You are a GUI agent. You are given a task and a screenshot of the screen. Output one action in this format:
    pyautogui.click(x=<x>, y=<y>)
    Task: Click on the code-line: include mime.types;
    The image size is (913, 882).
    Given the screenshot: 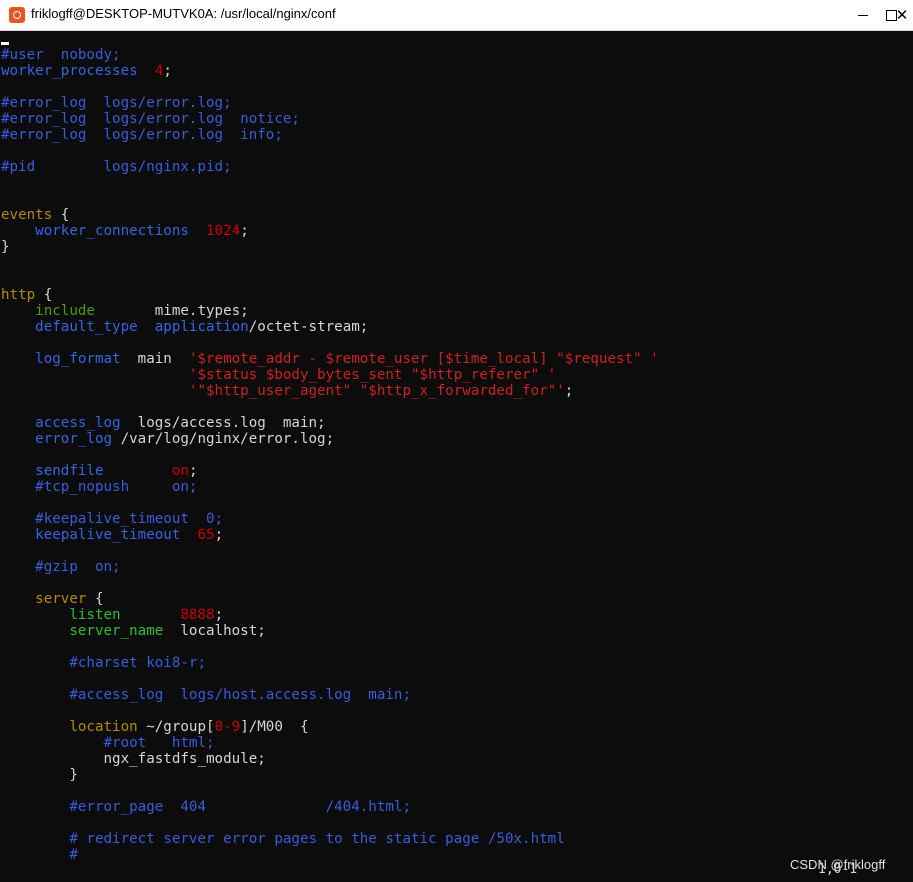 What is the action you would take?
    pyautogui.click(x=125, y=311)
    